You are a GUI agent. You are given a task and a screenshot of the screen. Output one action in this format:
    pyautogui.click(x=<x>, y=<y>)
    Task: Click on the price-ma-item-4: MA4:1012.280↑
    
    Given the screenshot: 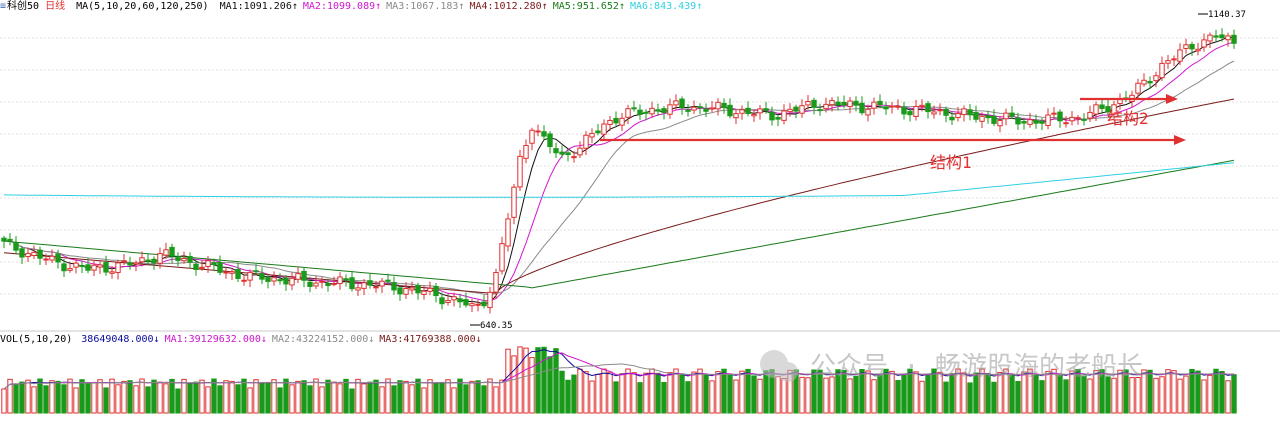 What is the action you would take?
    pyautogui.click(x=508, y=6)
    